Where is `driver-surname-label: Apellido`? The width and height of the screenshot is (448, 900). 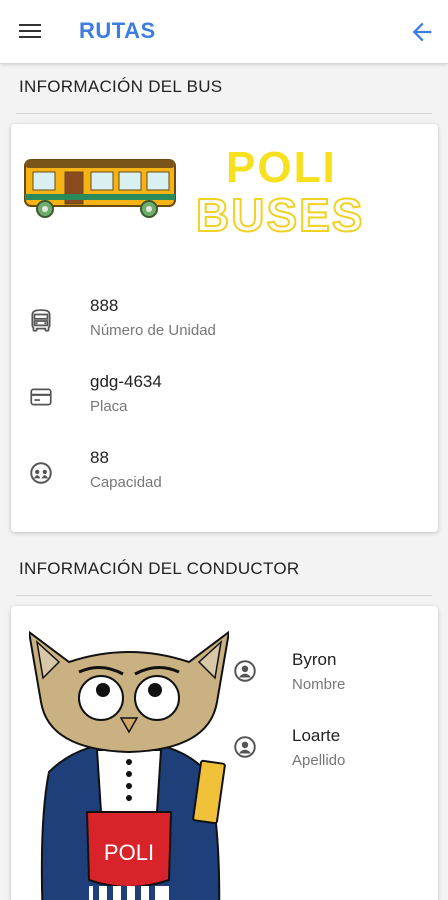
driver-surname-label: Apellido is located at coordinates (319, 760).